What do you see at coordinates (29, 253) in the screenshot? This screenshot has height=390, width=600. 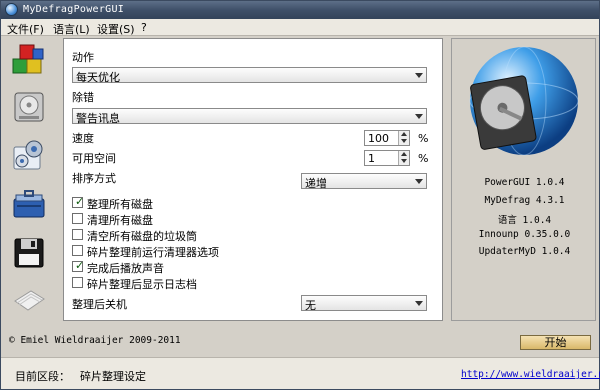 I see `floppy-disk-icon` at bounding box center [29, 253].